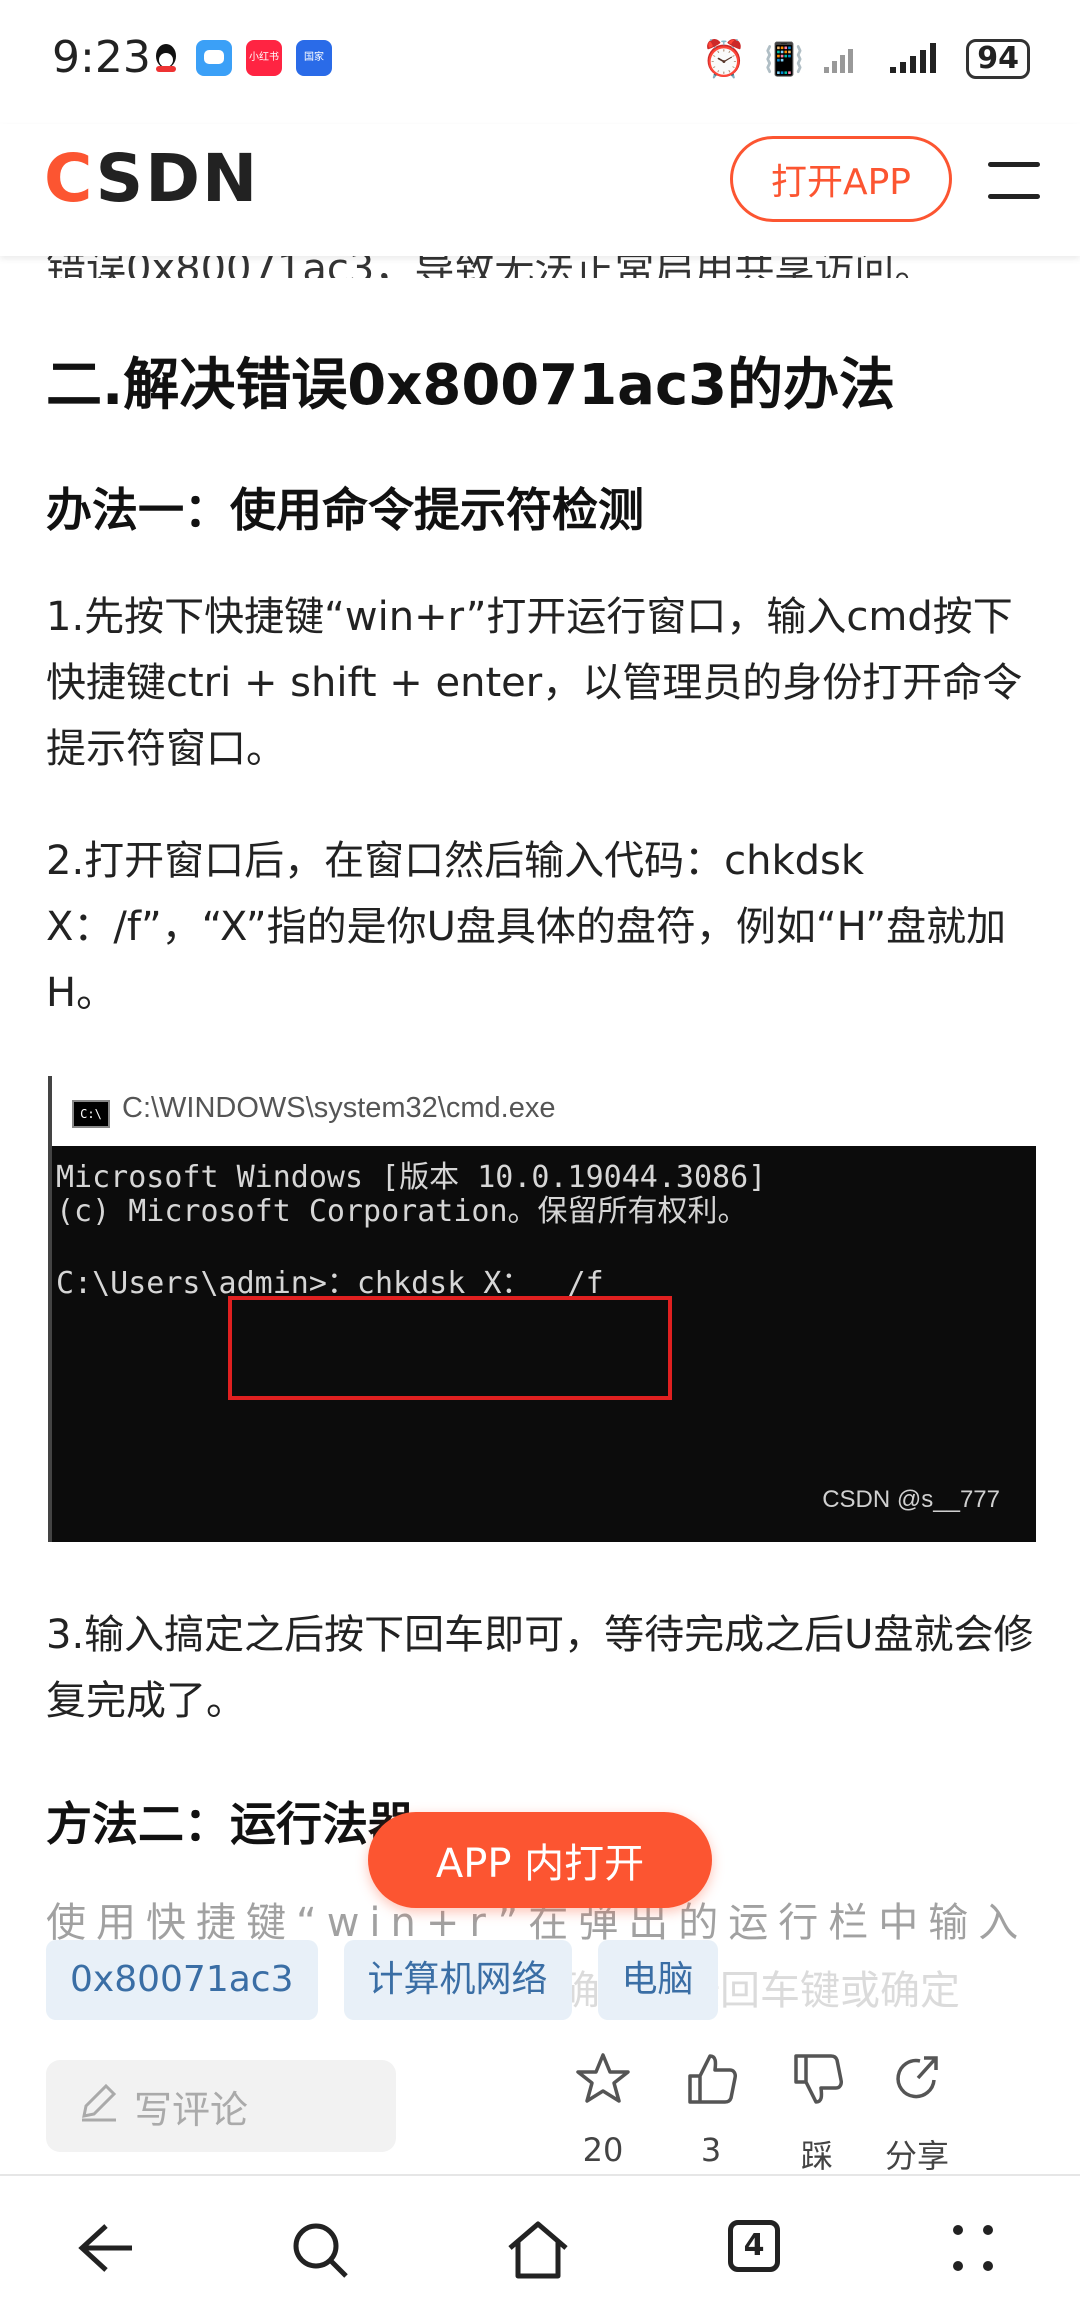  I want to click on share-button: 分享, so click(917, 2113).